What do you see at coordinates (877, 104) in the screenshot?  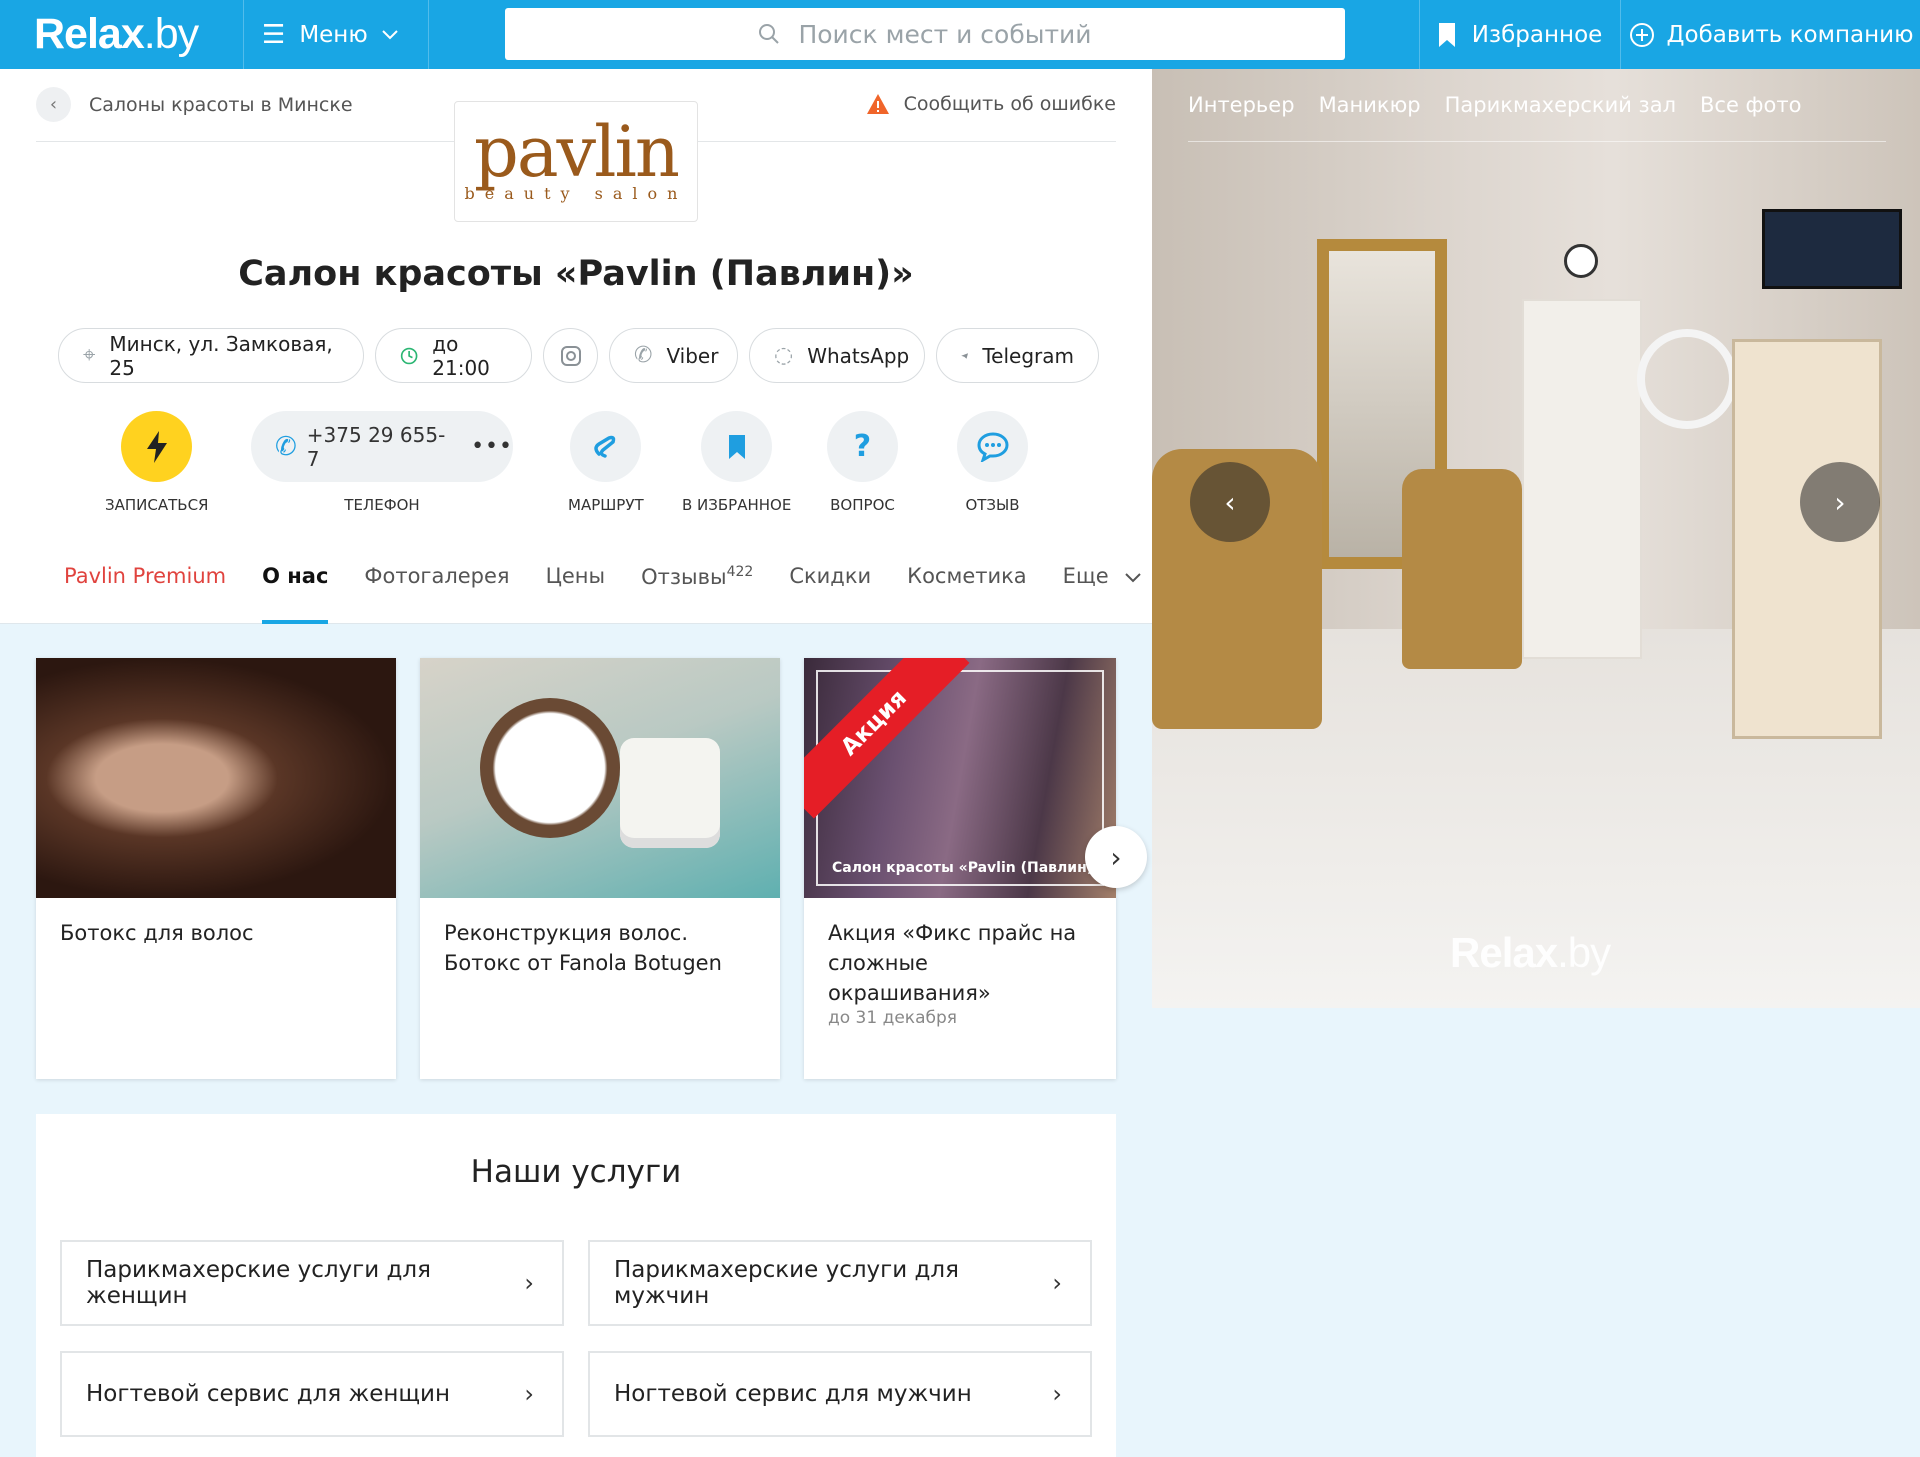 I see `warning-icon` at bounding box center [877, 104].